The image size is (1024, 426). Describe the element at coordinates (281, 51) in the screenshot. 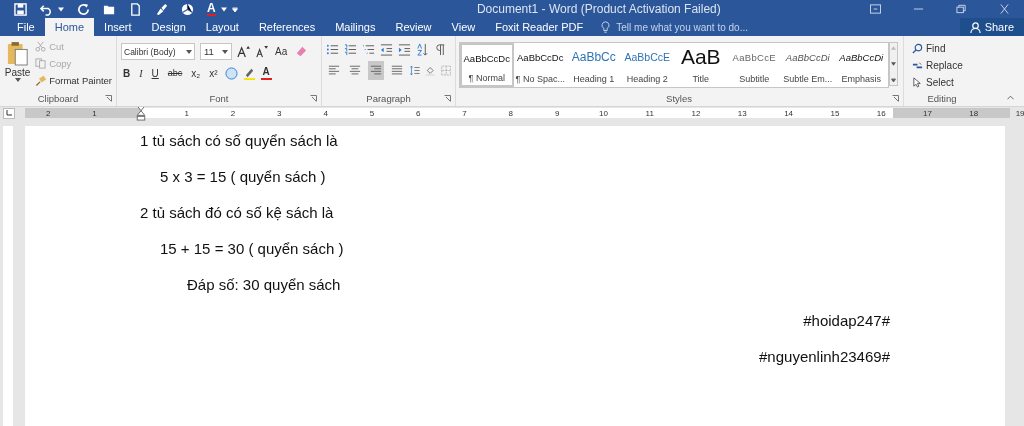

I see `change-case-button: Aa` at that location.